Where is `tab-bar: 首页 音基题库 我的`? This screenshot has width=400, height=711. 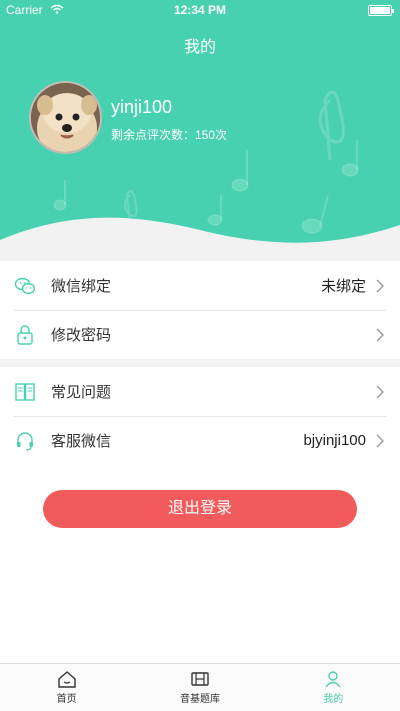 tab-bar: 首页 音基题库 我的 is located at coordinates (200, 687).